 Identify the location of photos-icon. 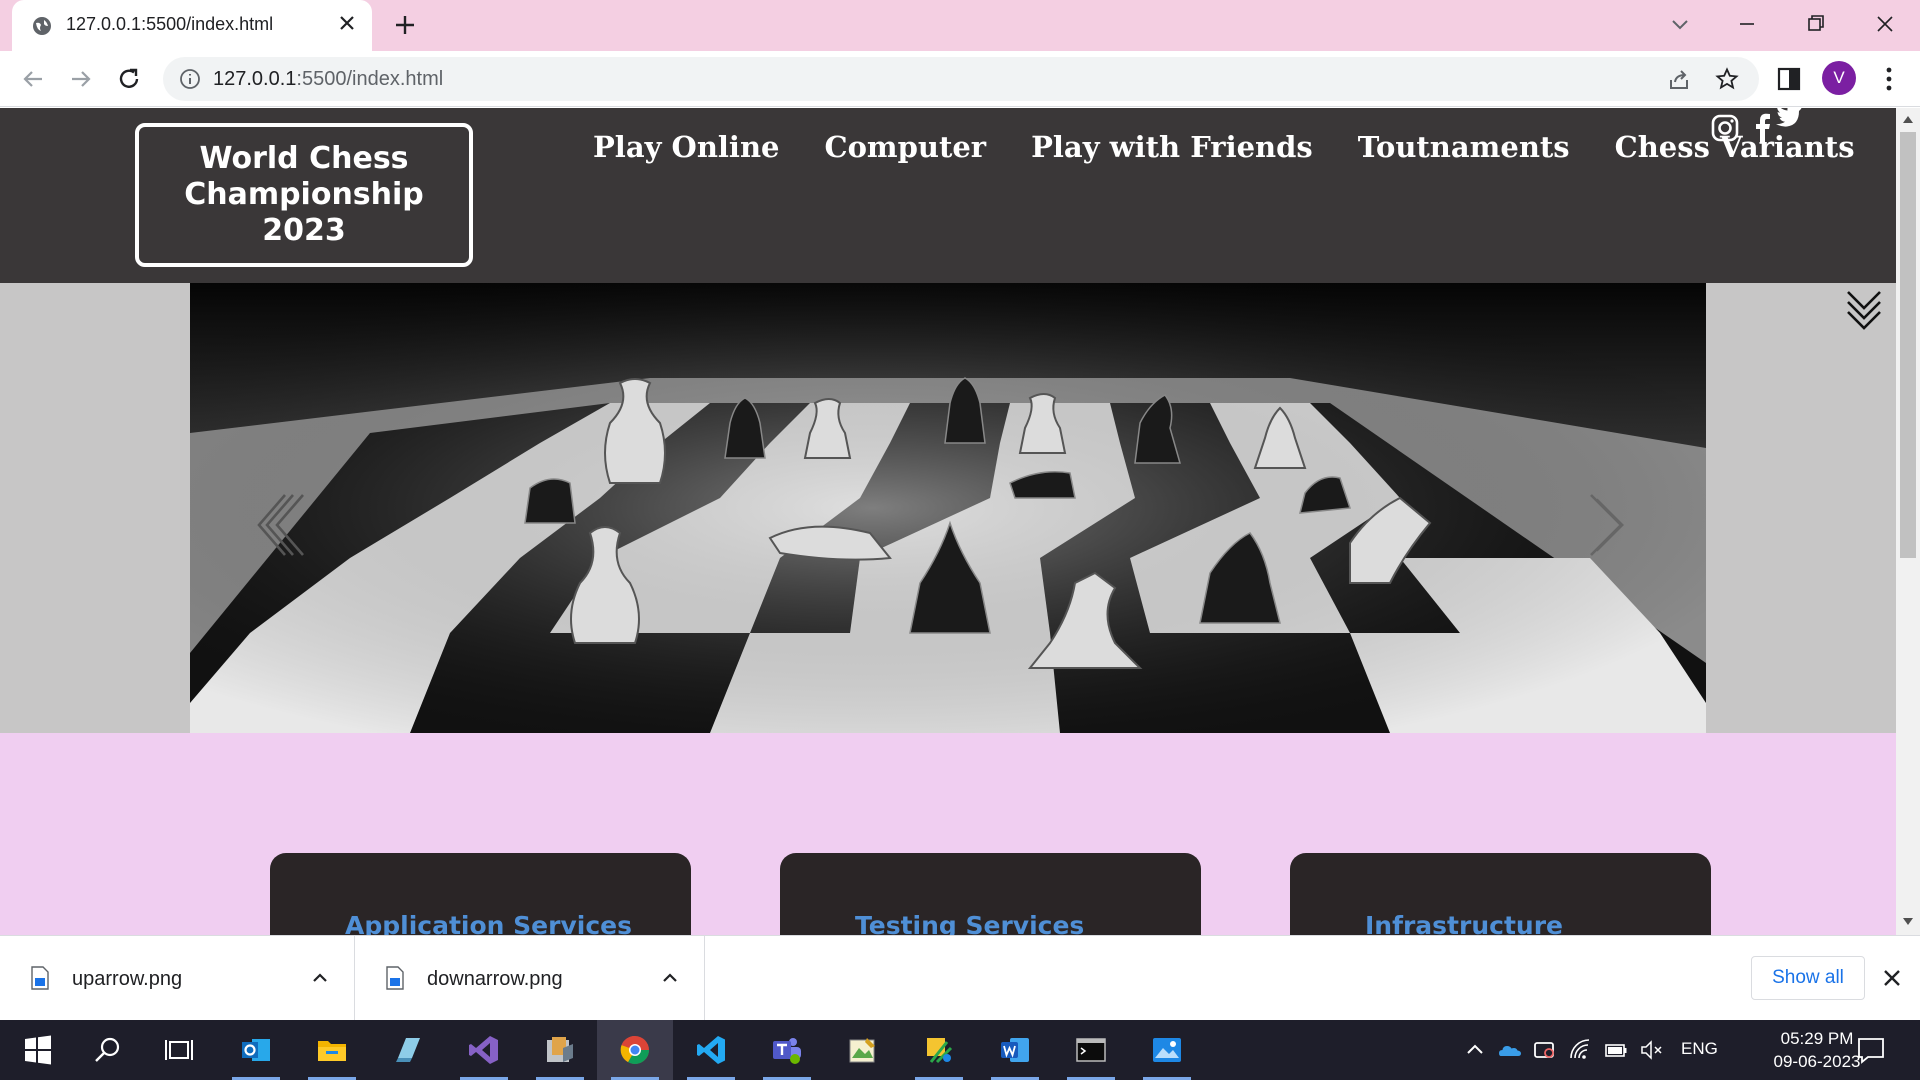
(1167, 1050).